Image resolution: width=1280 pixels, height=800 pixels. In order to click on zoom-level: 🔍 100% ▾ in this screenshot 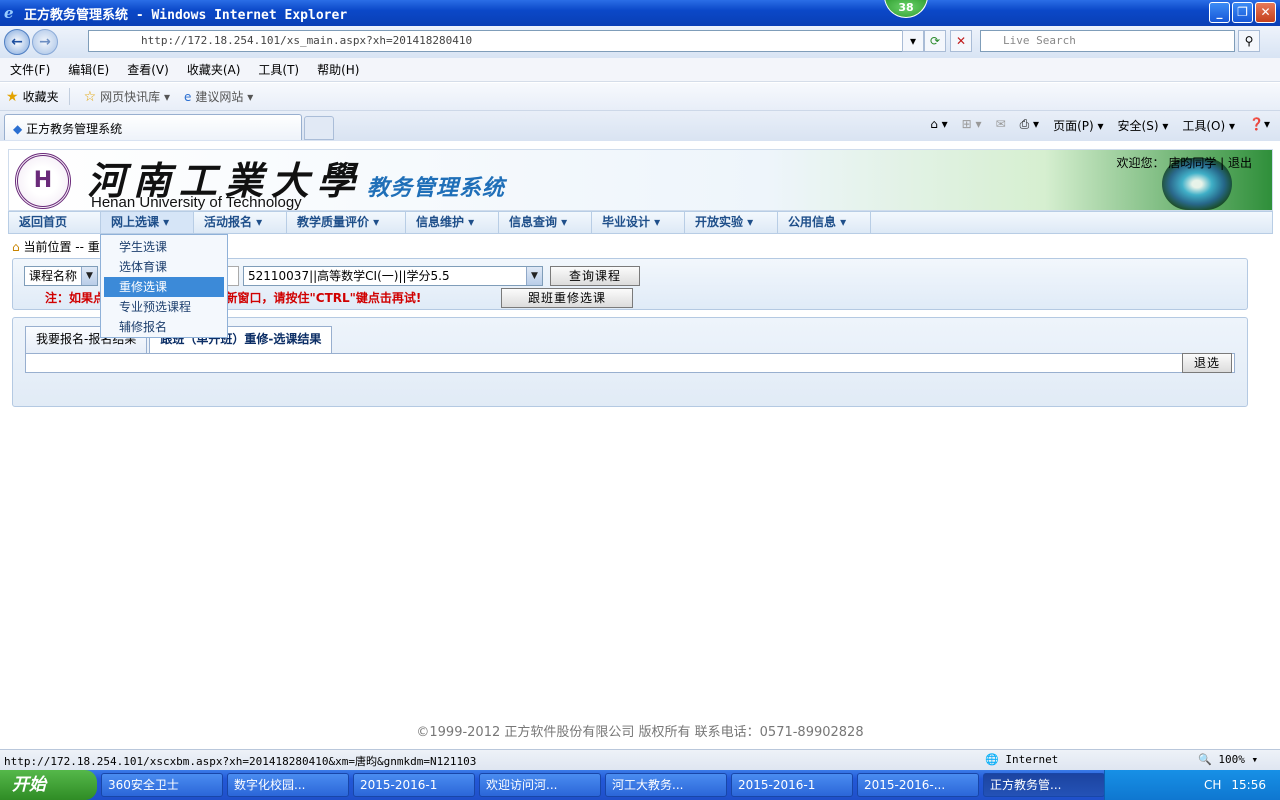, I will do `click(1228, 759)`.